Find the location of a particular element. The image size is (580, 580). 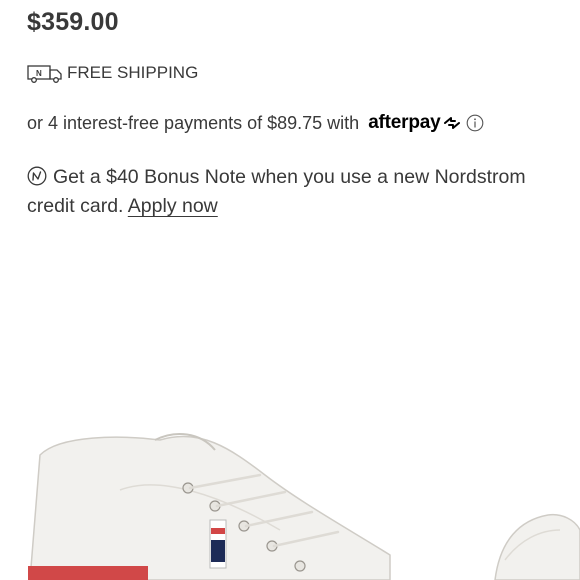

product-price: $359.00 is located at coordinates (73, 22).